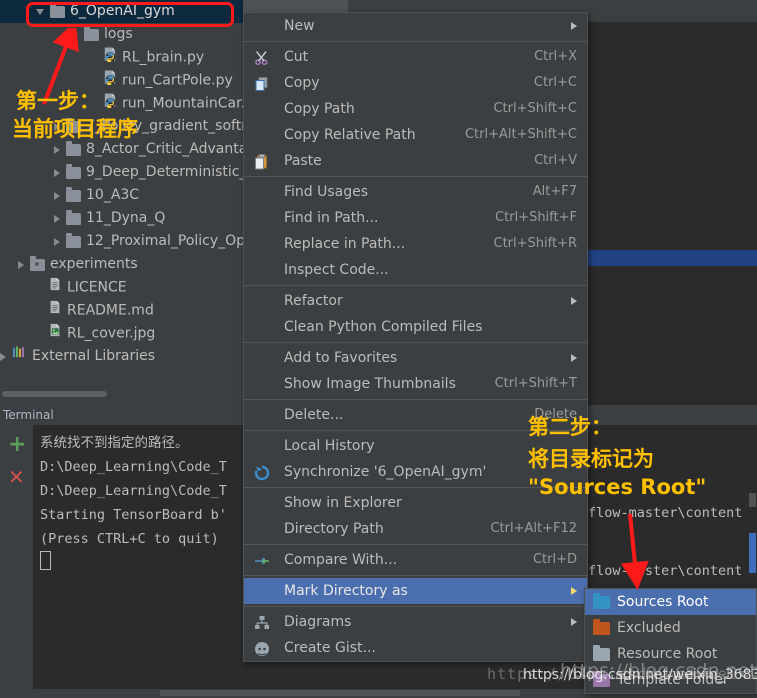  Describe the element at coordinates (673, 680) in the screenshot. I see `submenu-item-label: Template Folder` at that location.